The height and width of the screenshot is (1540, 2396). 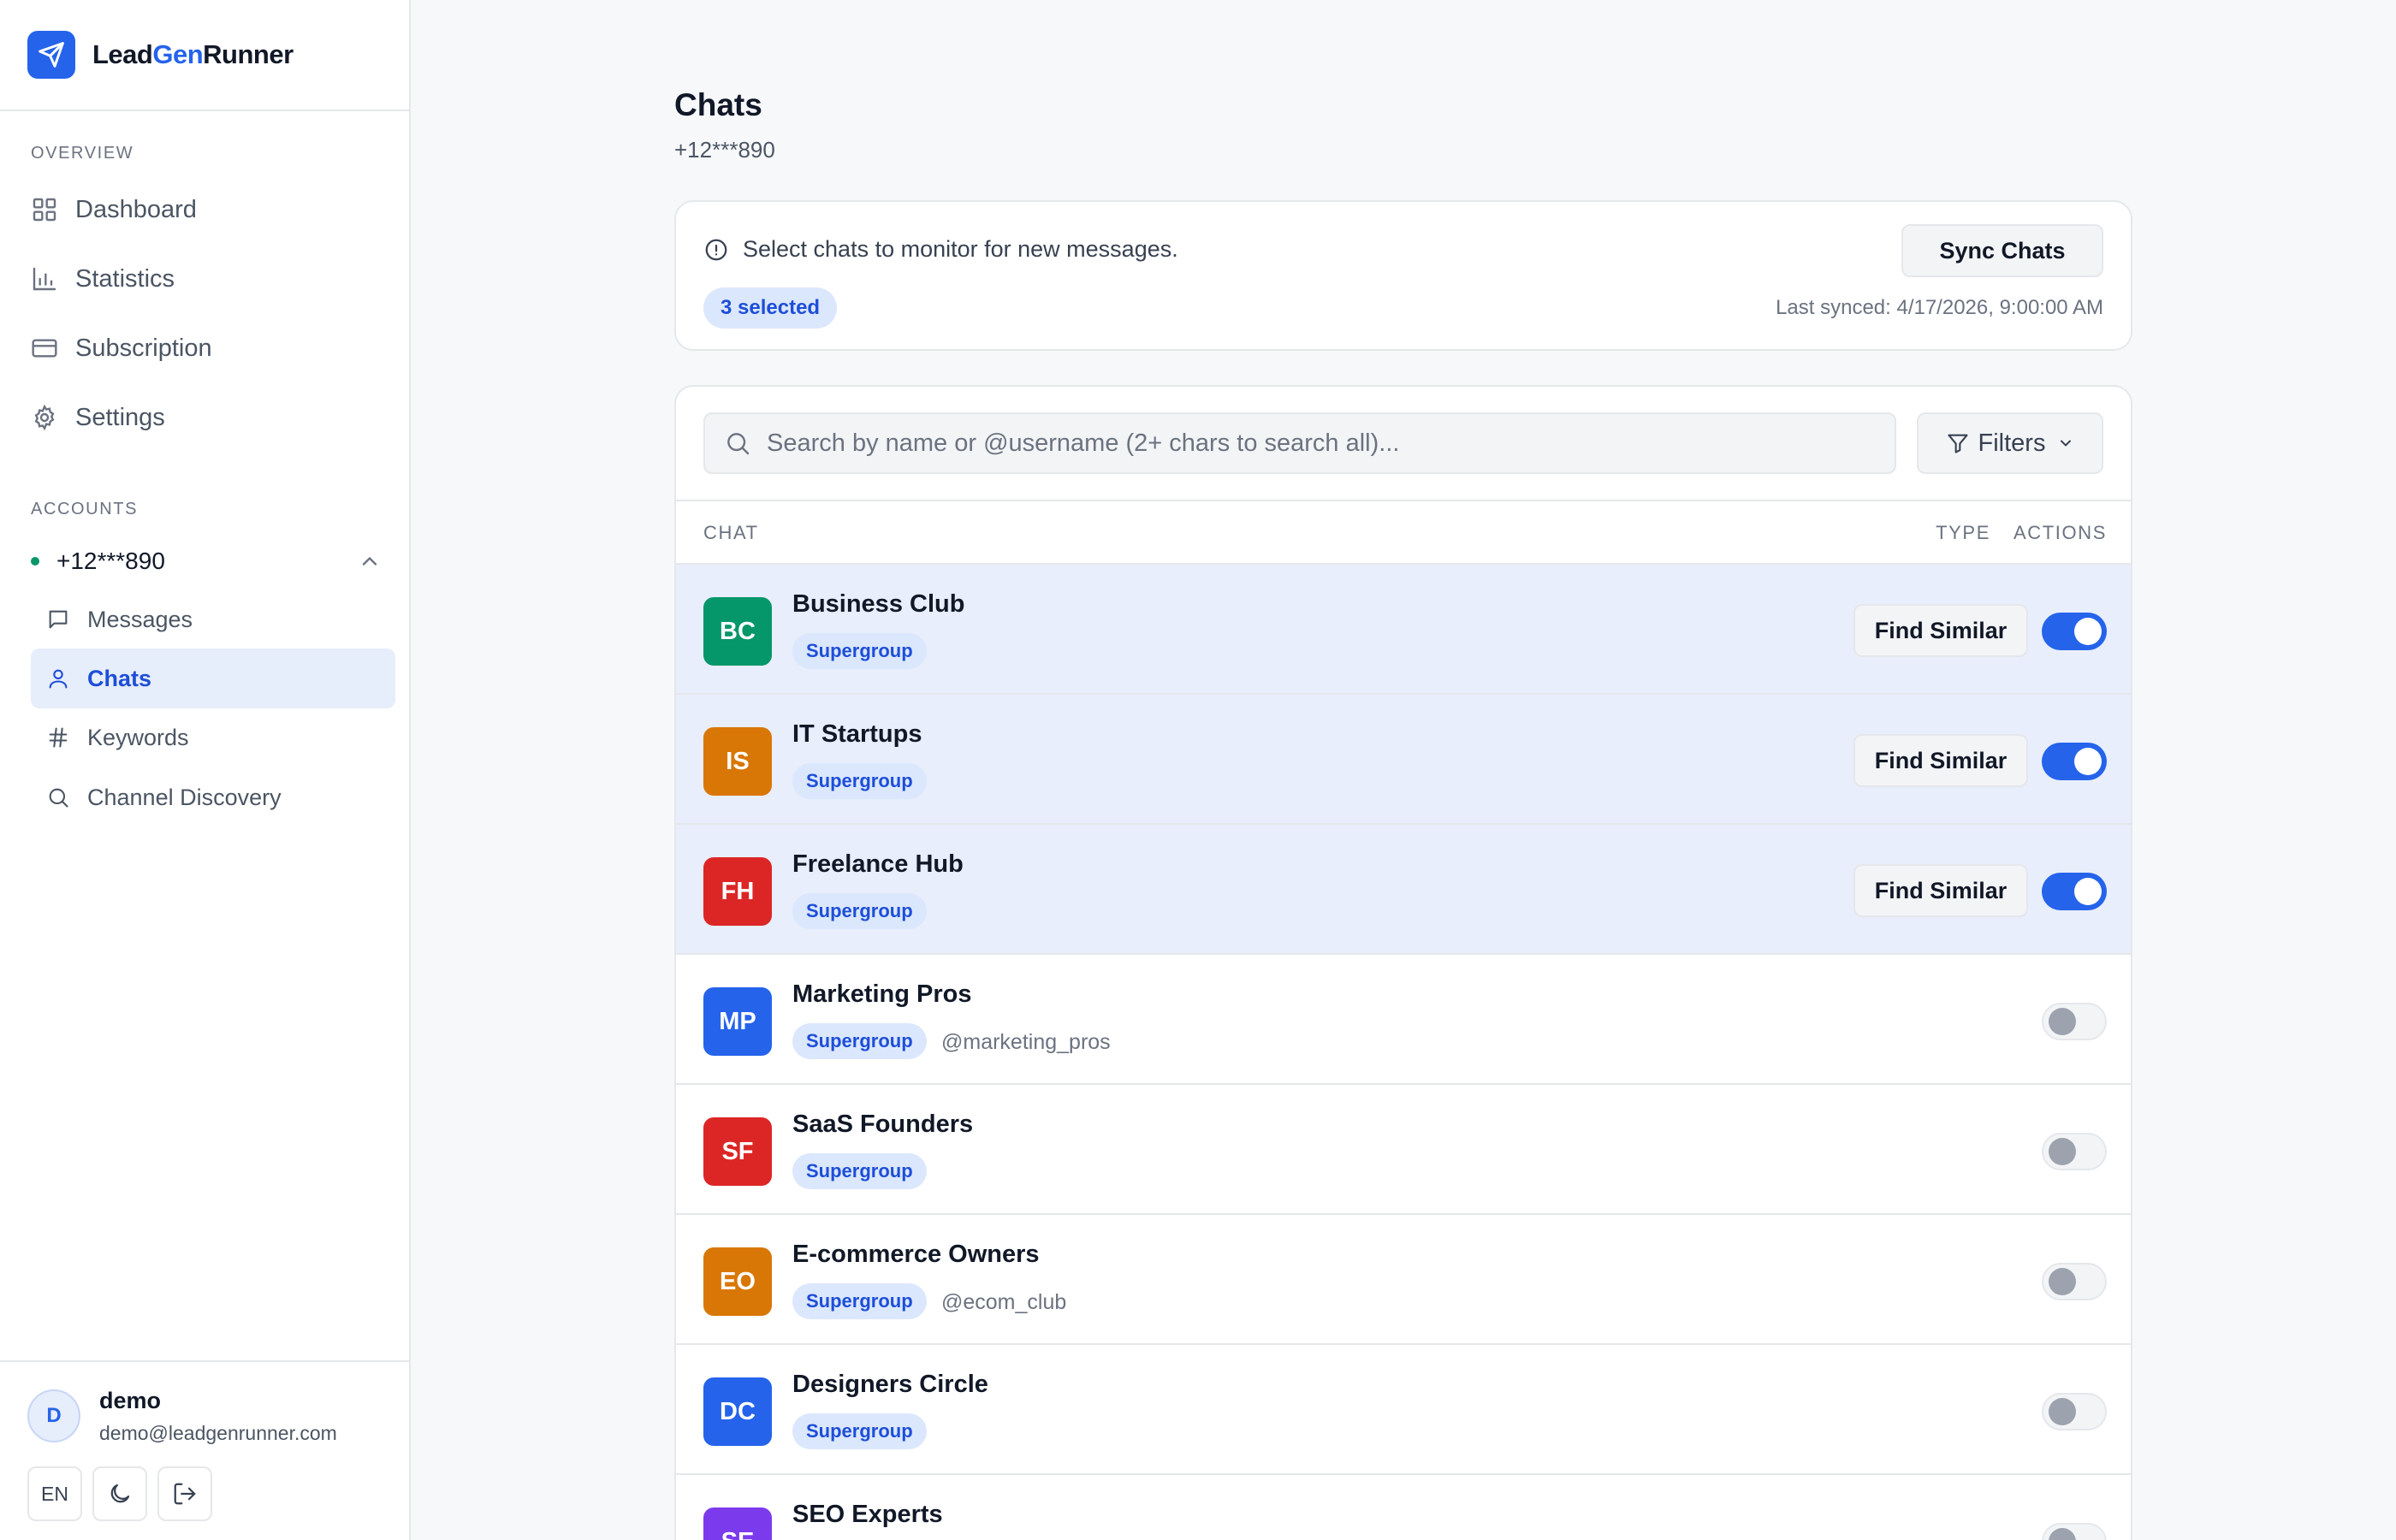 What do you see at coordinates (738, 1151) in the screenshot?
I see `chat-avatar: SF` at bounding box center [738, 1151].